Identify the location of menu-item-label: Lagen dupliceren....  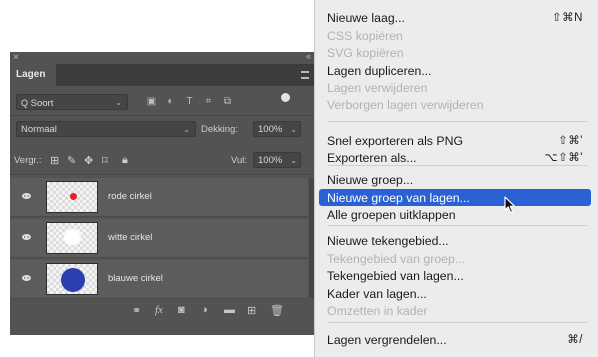
(379, 71).